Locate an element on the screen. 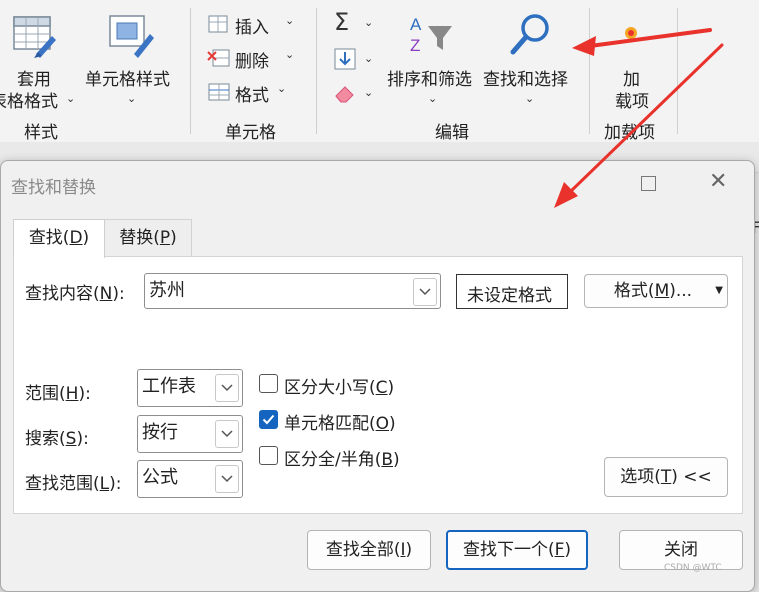 Image resolution: width=759 pixels, height=592 pixels. watermark: CSDN @WTC is located at coordinates (693, 568).